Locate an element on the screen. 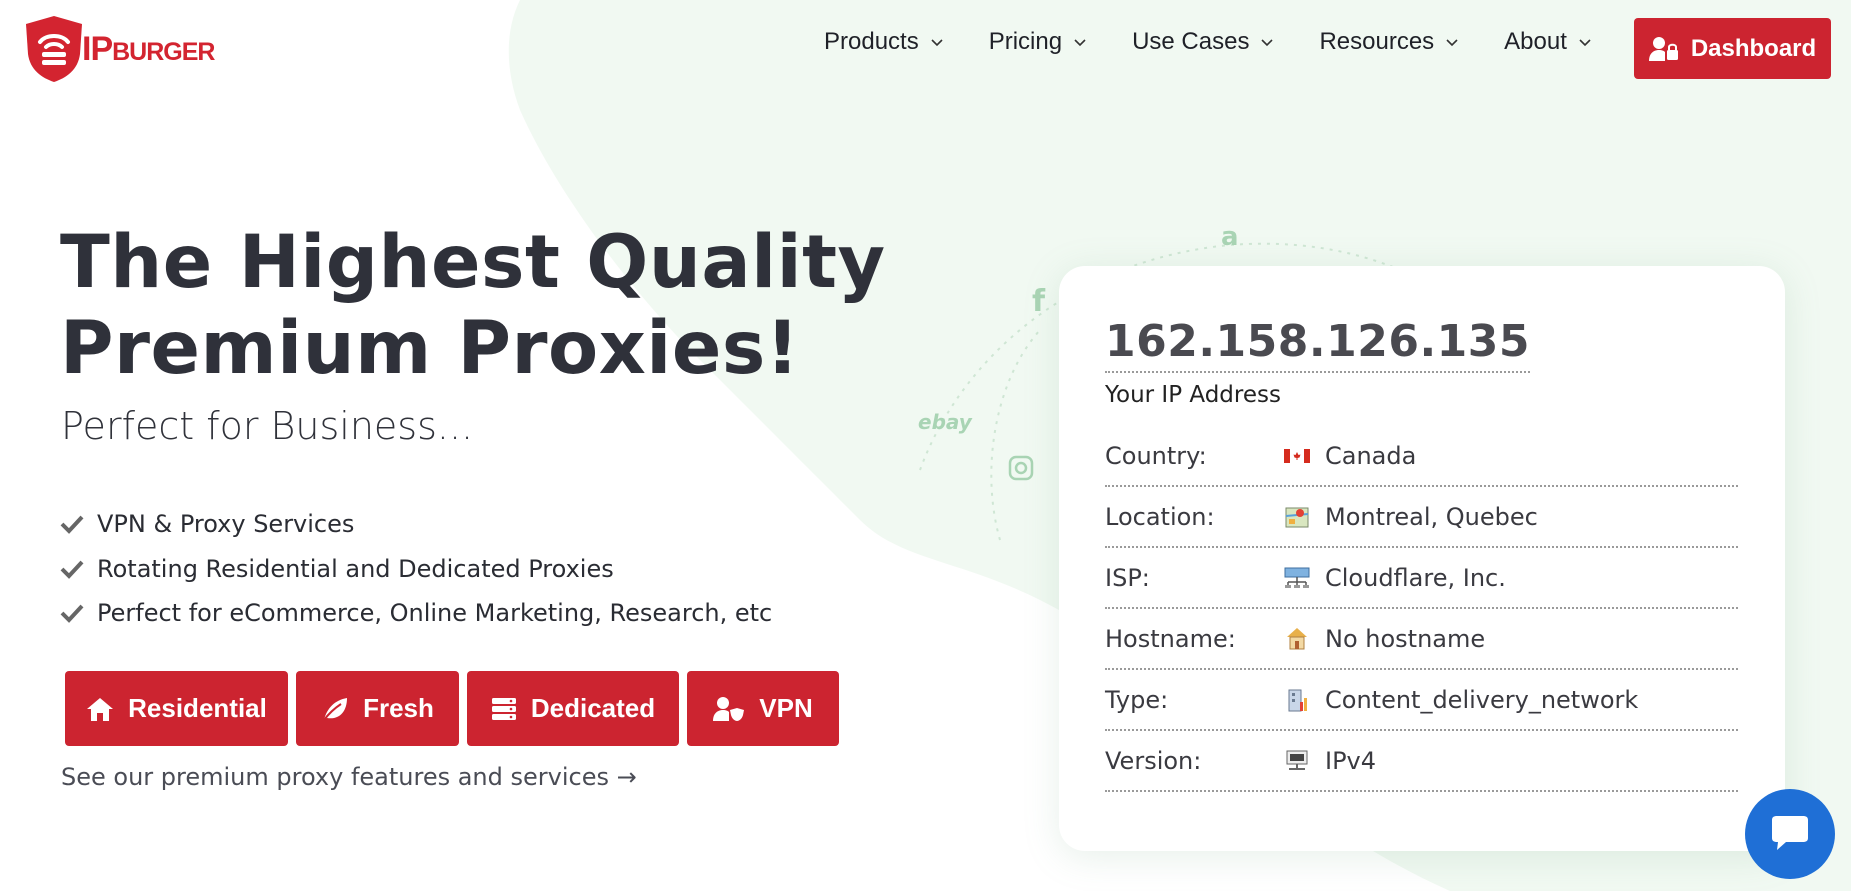  hero-title: The Highest Quality Premium Proxies! is located at coordinates (473, 306).